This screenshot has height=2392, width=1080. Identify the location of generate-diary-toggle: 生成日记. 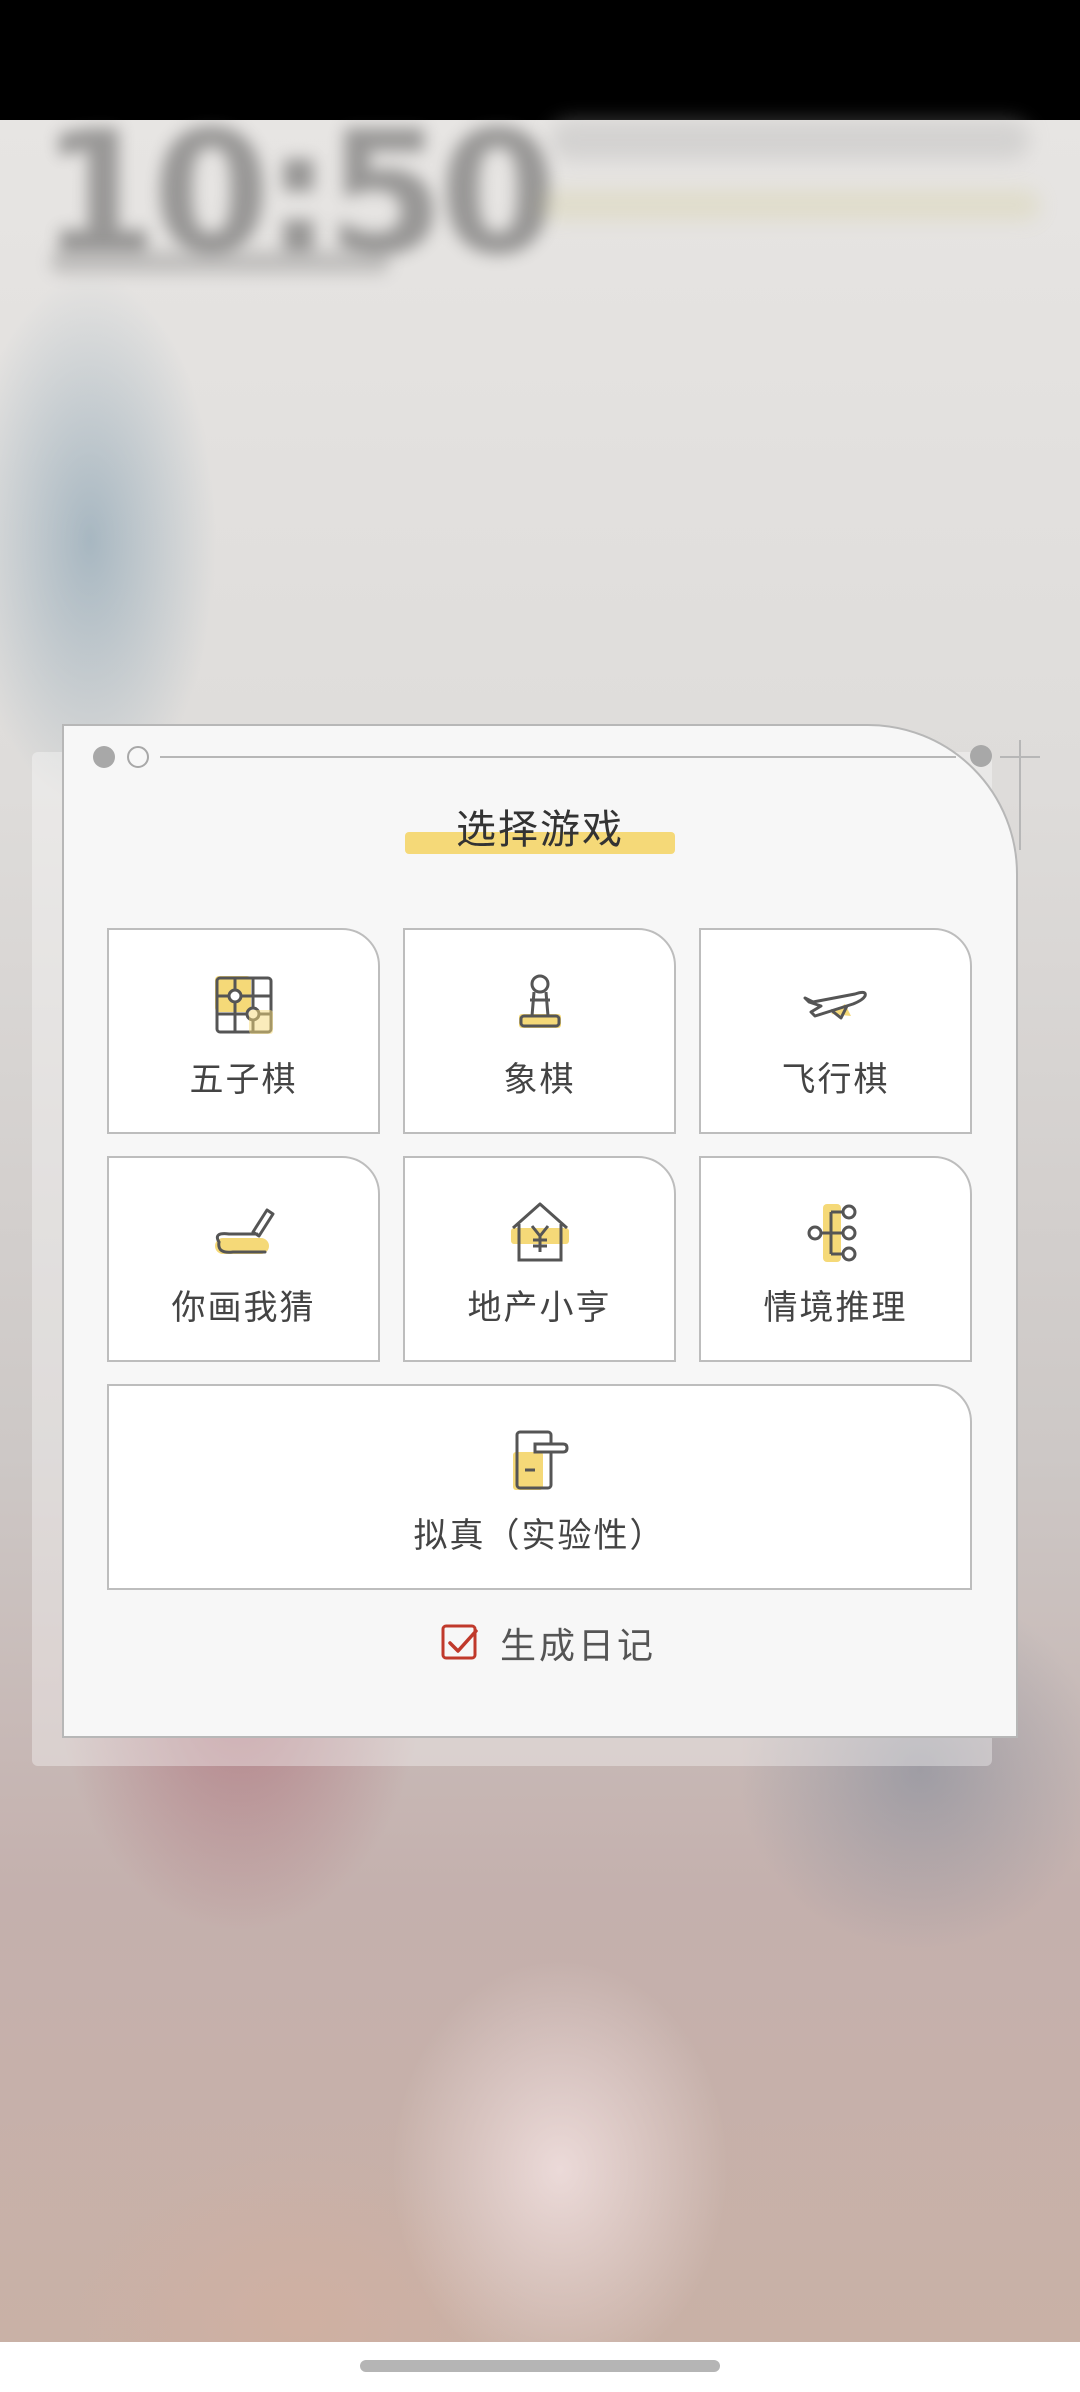
(548, 1643).